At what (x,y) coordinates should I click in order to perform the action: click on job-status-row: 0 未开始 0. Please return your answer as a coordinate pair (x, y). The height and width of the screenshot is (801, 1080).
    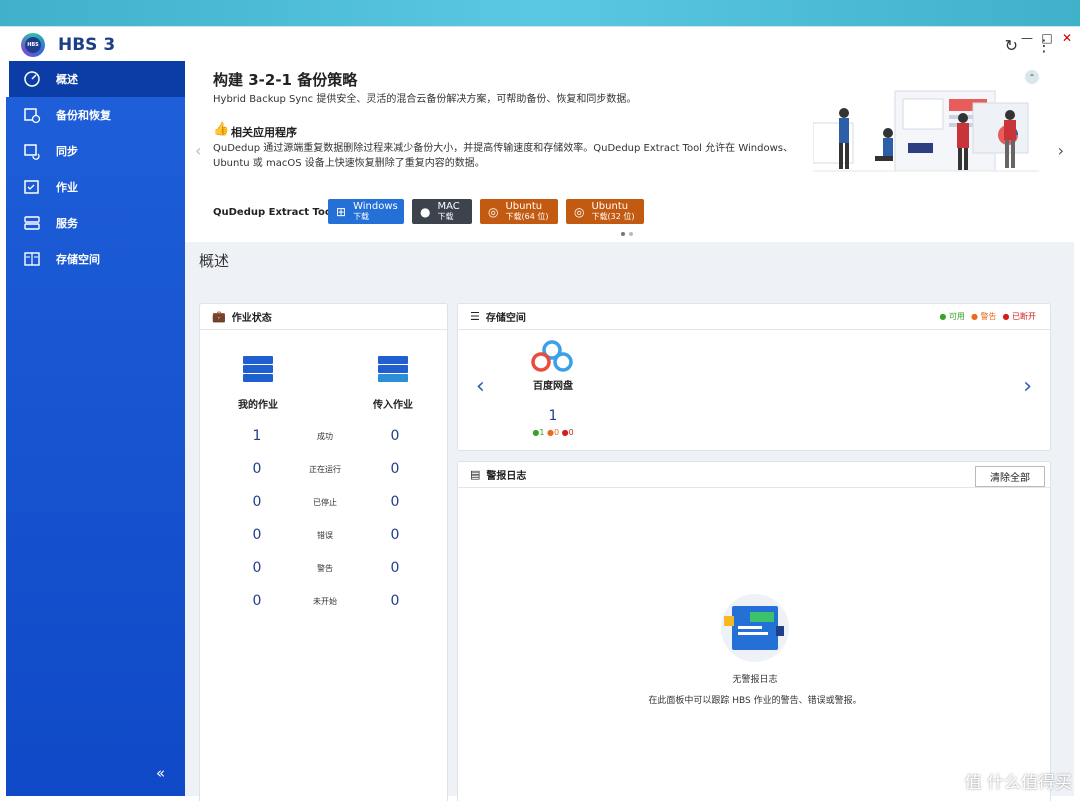
    Looking at the image, I should click on (324, 603).